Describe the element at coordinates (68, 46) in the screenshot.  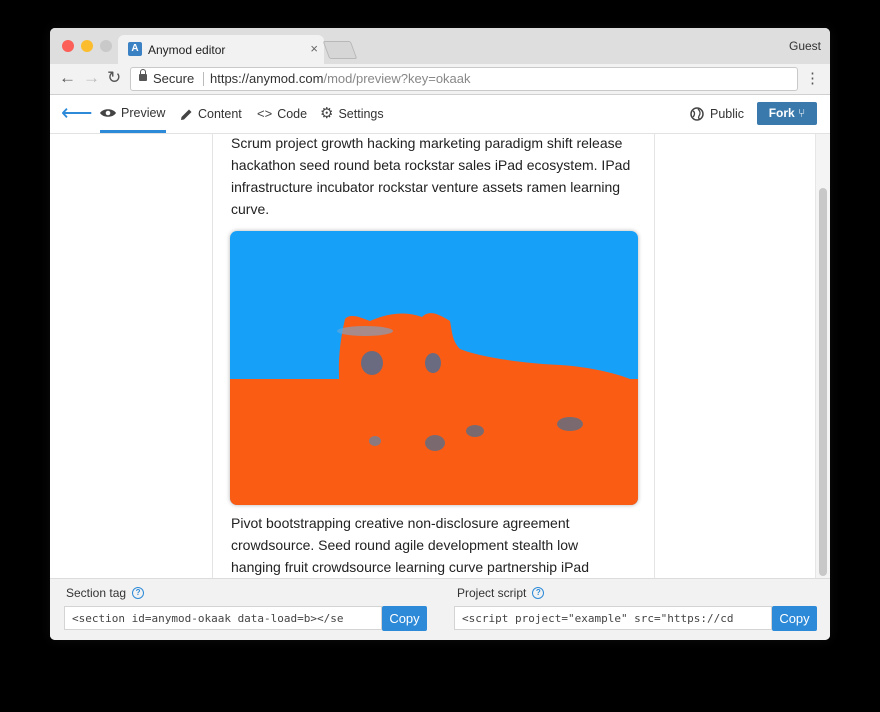
I see `close-window-button` at that location.